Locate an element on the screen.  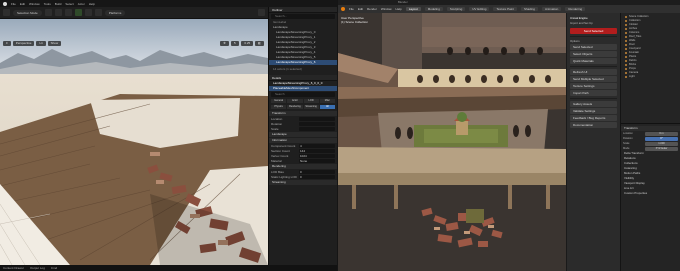
output-log-button: Output Log is located at coordinates (37, 268).